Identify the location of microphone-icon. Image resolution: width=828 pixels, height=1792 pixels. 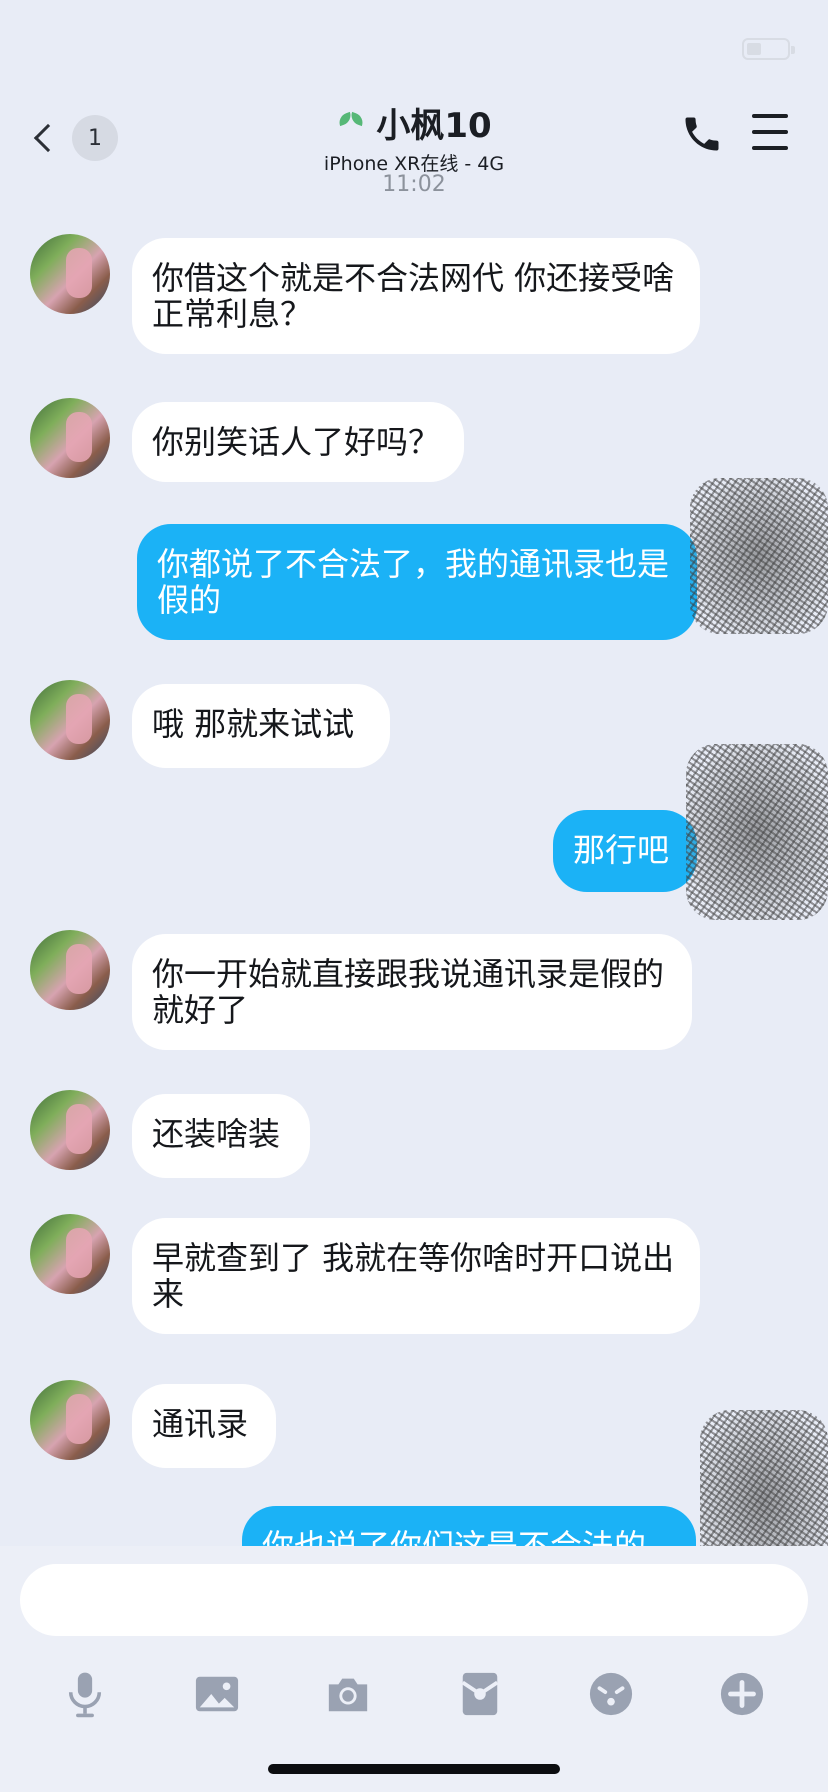
(85, 1694).